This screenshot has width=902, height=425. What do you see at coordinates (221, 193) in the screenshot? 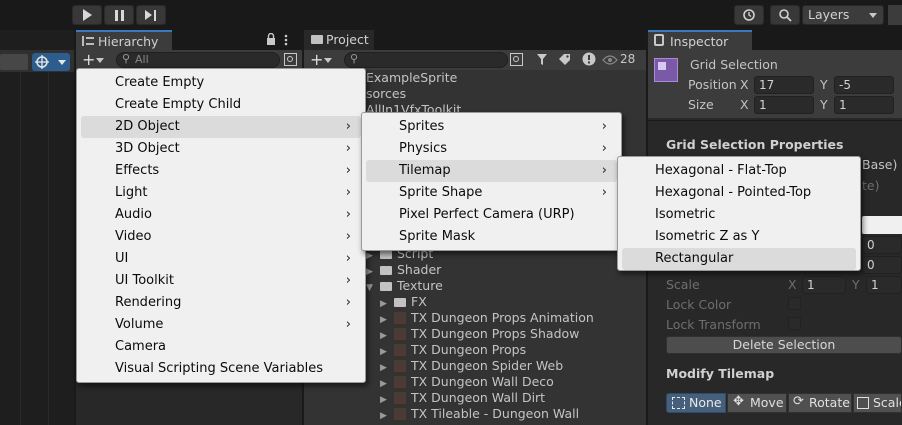
I see `menu-item-light: Light ›` at bounding box center [221, 193].